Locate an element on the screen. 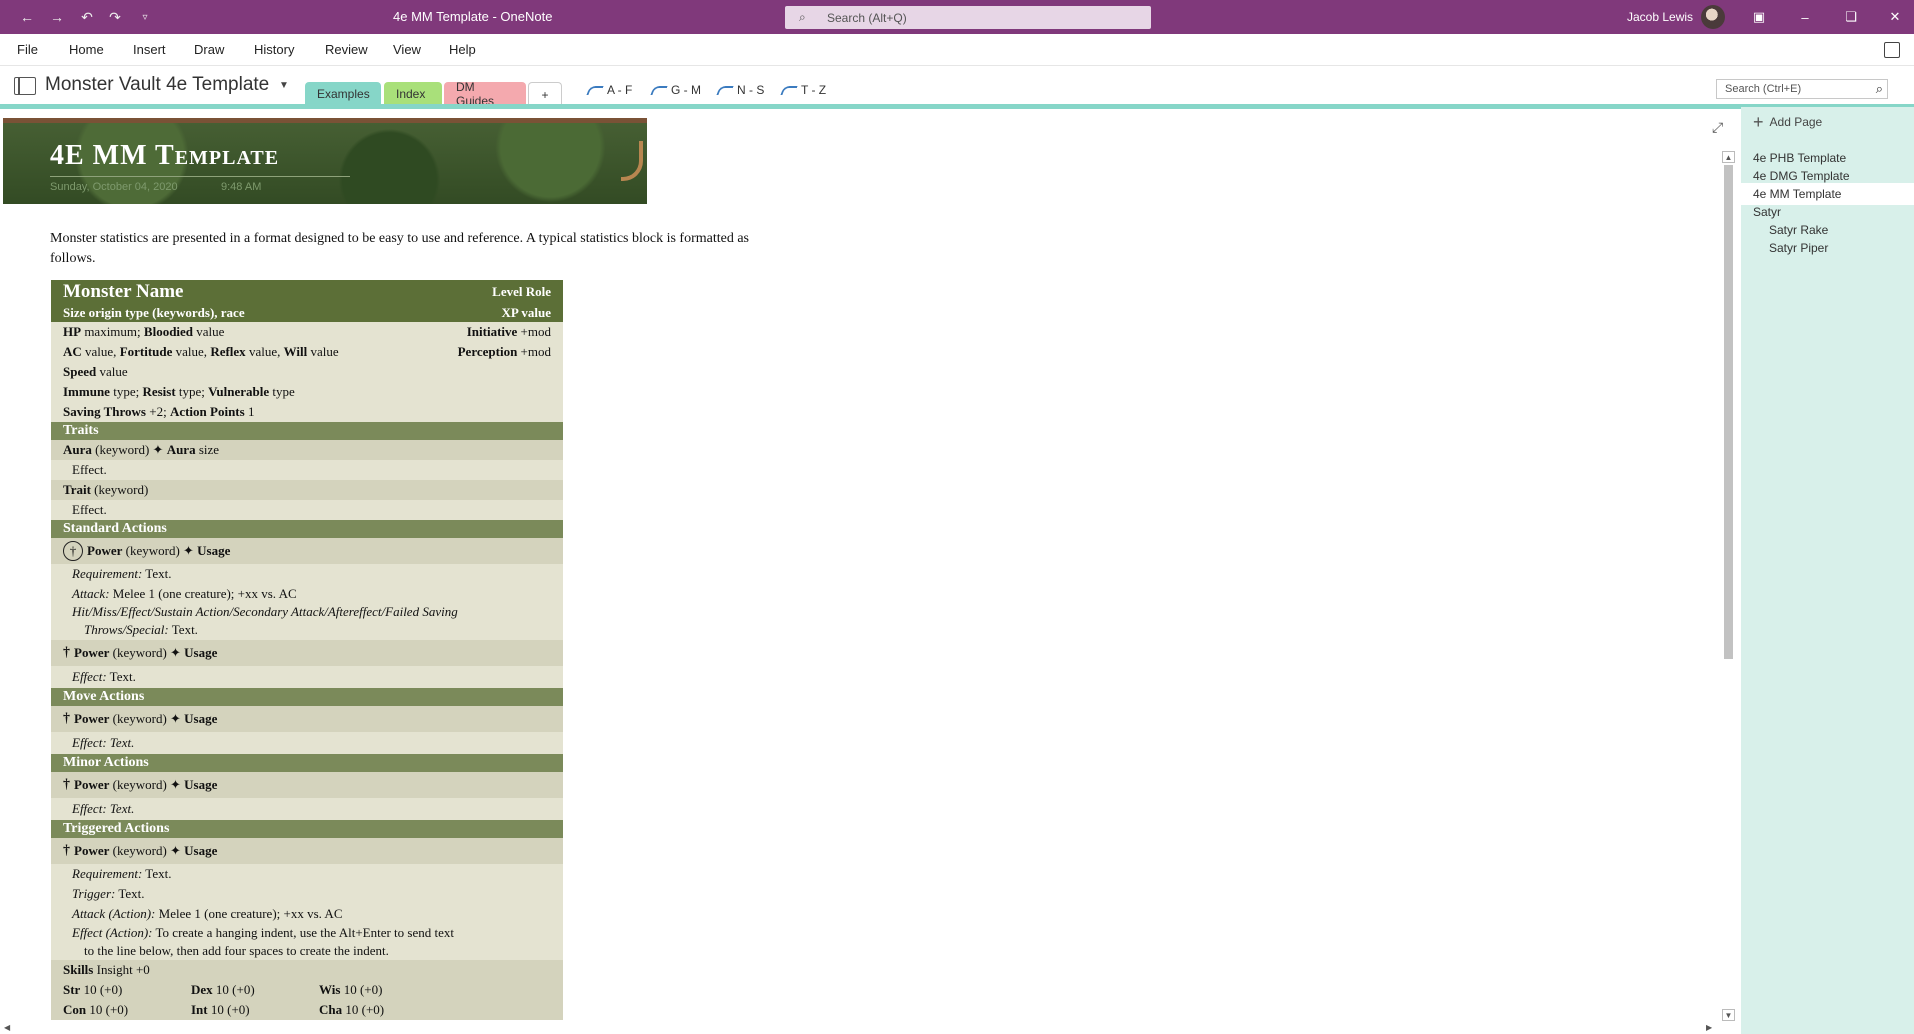 Image resolution: width=1914 pixels, height=1034 pixels. menu-insert: Insert is located at coordinates (149, 49).